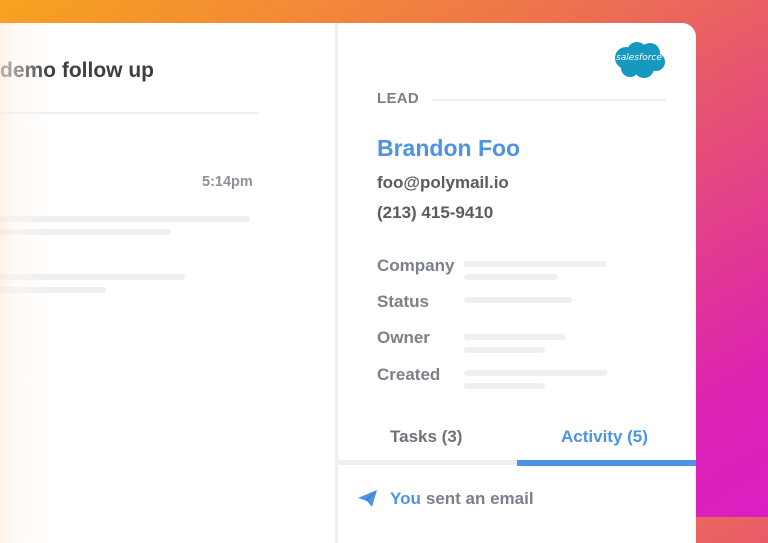 The width and height of the screenshot is (768, 543). What do you see at coordinates (398, 98) in the screenshot?
I see `record-type-label: LEAD` at bounding box center [398, 98].